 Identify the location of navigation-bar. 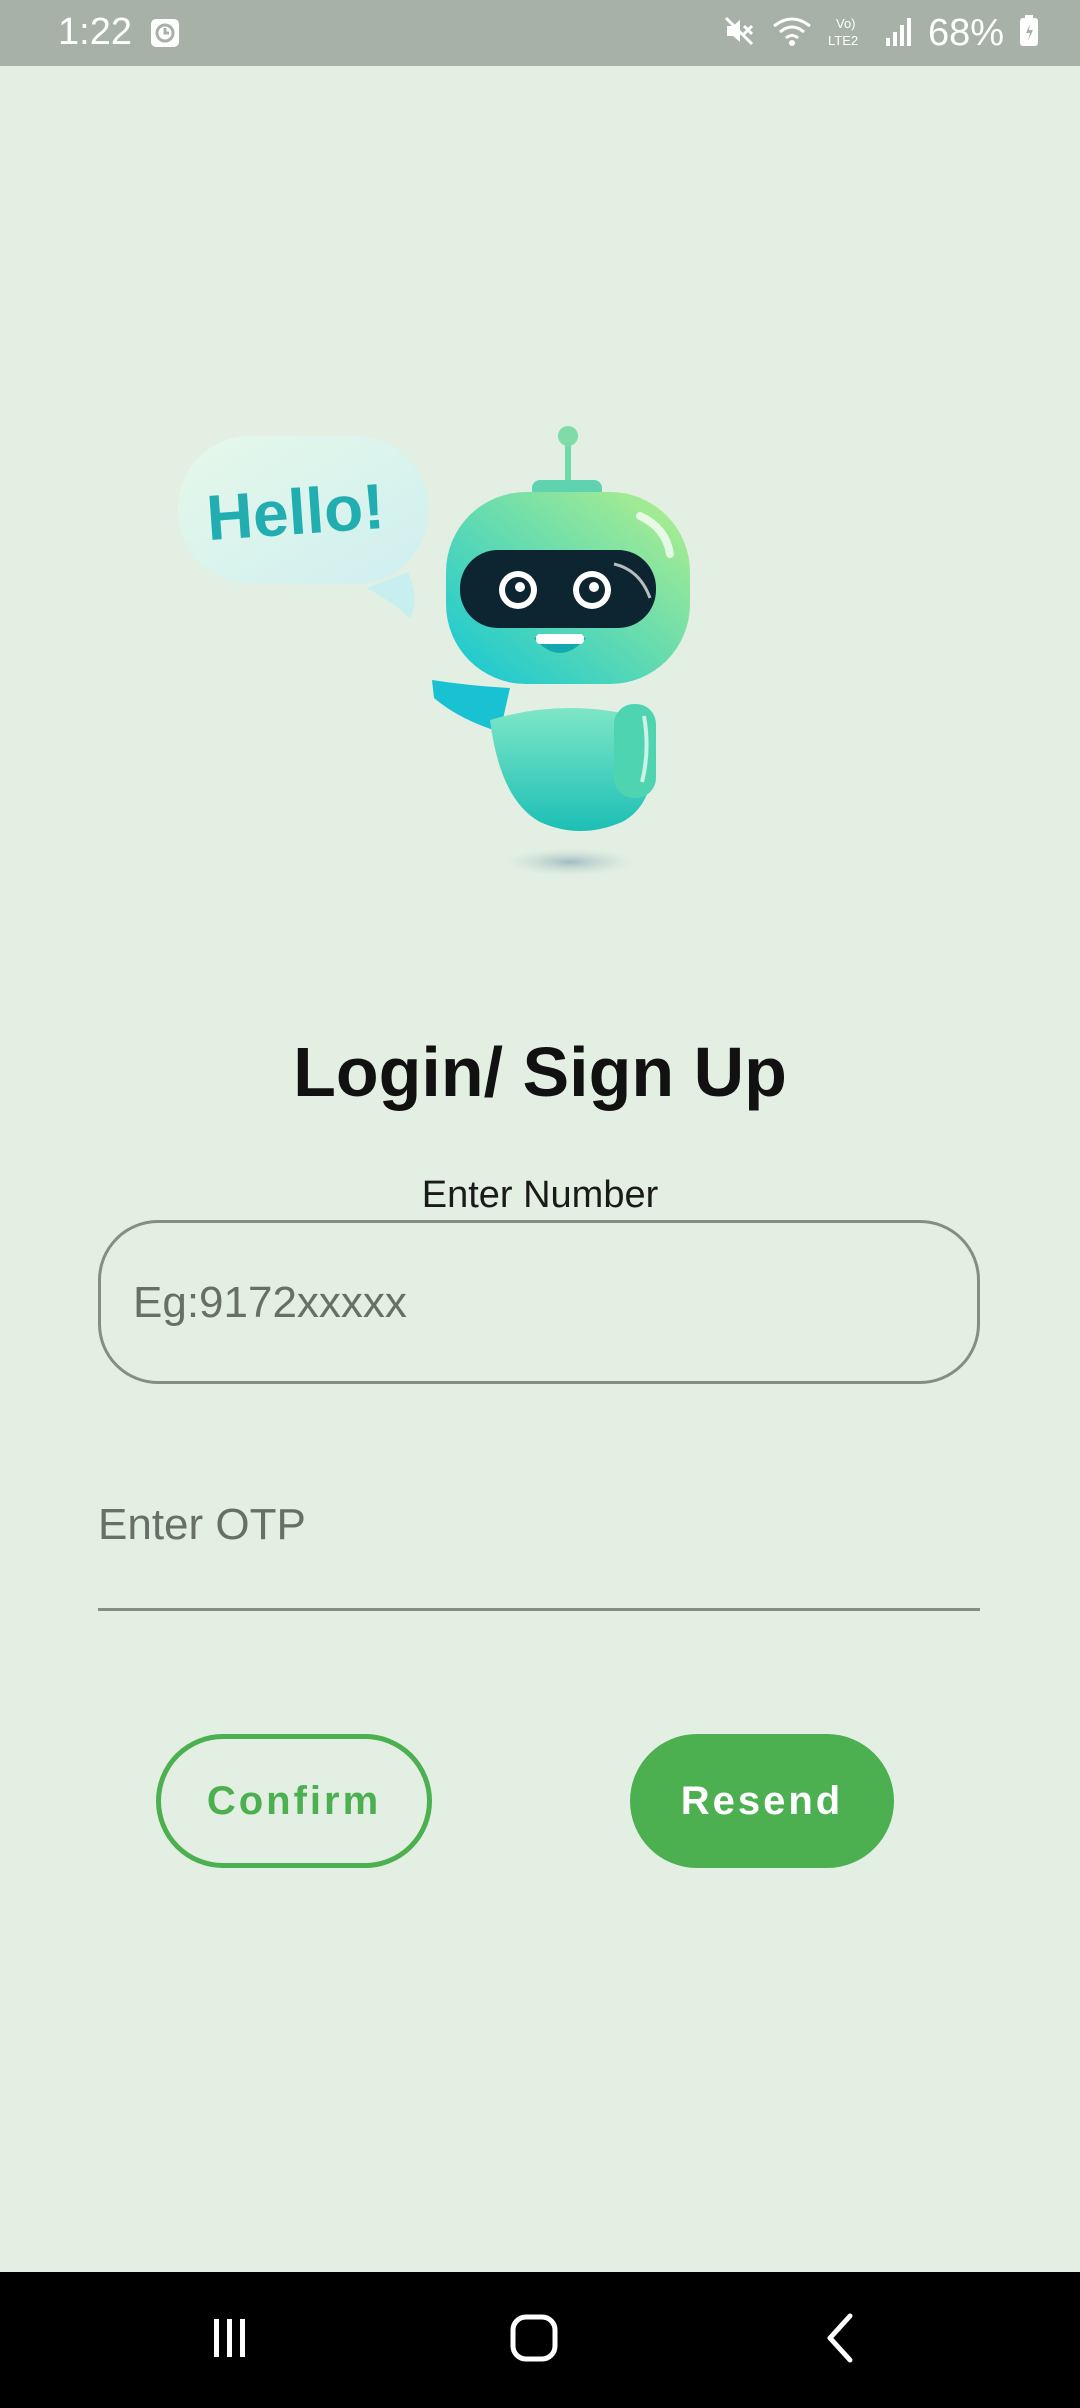
(540, 2340).